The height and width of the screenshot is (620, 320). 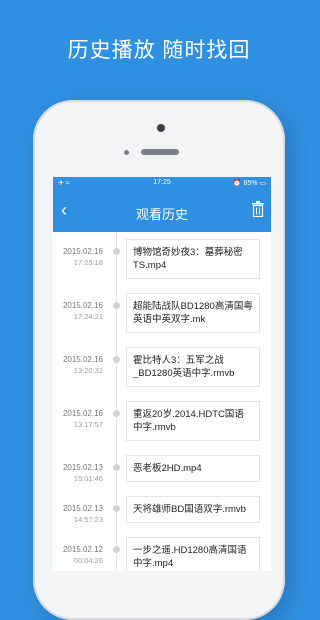 What do you see at coordinates (193, 509) in the screenshot?
I see `video-title-card: 天将雄师BD国语双字.rmvb` at bounding box center [193, 509].